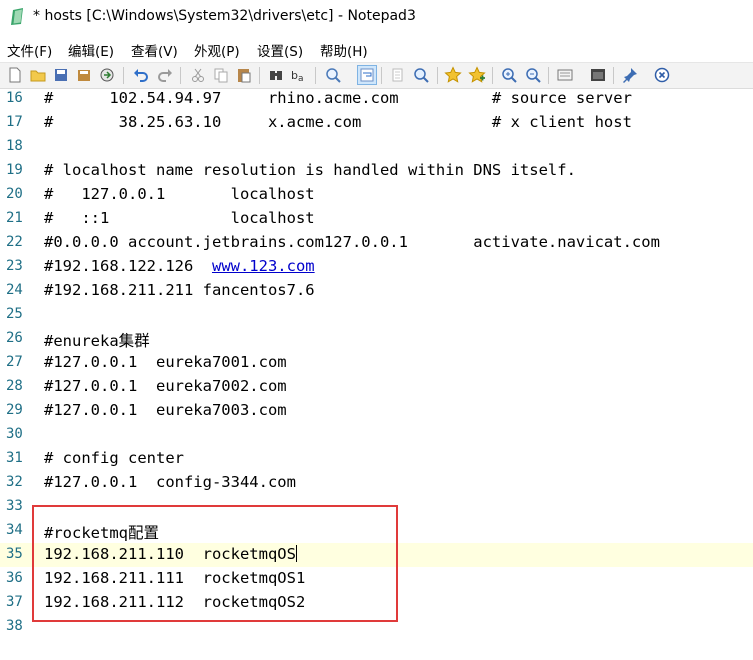 Image resolution: width=753 pixels, height=660 pixels. Describe the element at coordinates (14, 626) in the screenshot. I see `line-number: 38` at that location.